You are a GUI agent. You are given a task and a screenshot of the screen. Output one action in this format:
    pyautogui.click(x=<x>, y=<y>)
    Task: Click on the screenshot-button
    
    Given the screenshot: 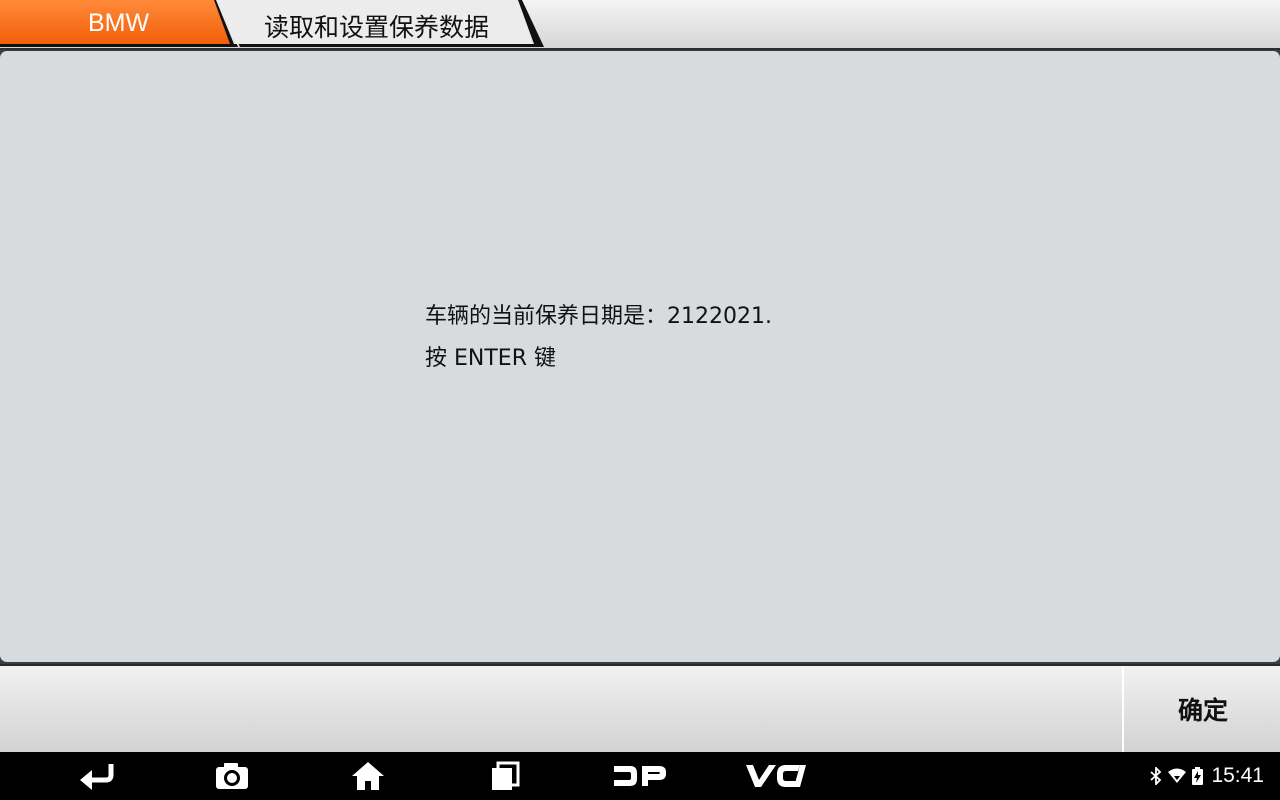 What is the action you would take?
    pyautogui.click(x=232, y=776)
    